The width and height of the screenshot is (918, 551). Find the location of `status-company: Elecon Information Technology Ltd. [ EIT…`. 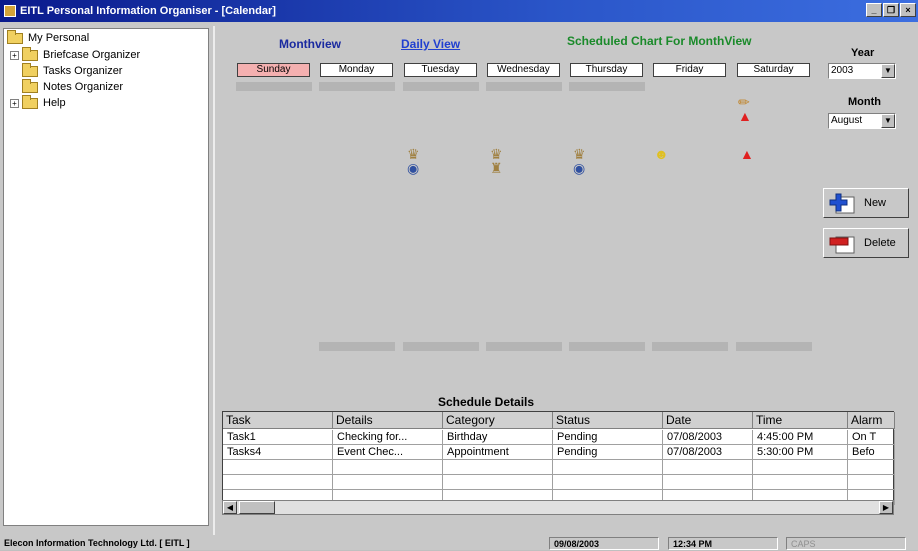

status-company: Elecon Information Technology Ltd. [ EIT… is located at coordinates (97, 543).